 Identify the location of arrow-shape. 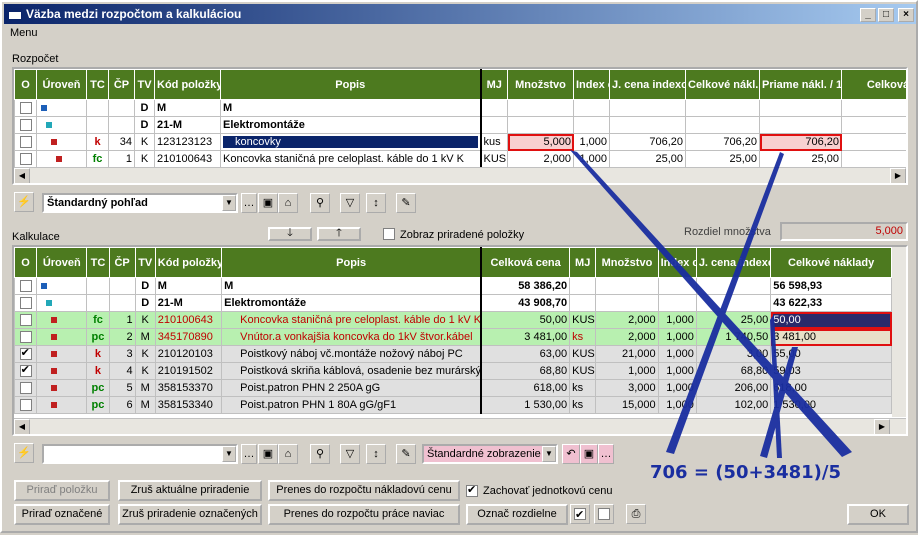
(725, 303).